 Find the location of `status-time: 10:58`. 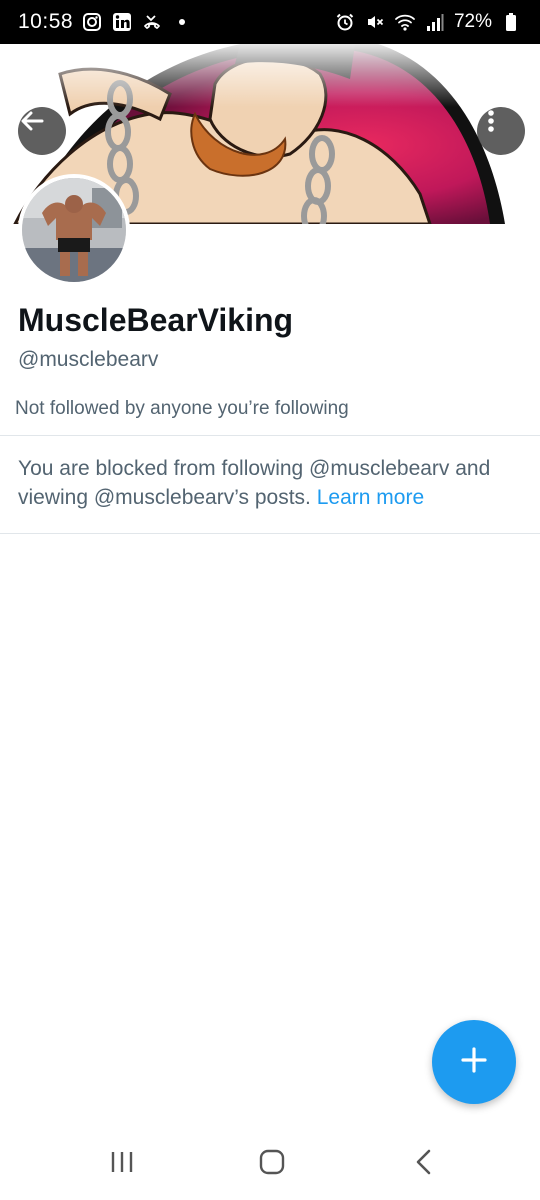

status-time: 10:58 is located at coordinates (46, 21).